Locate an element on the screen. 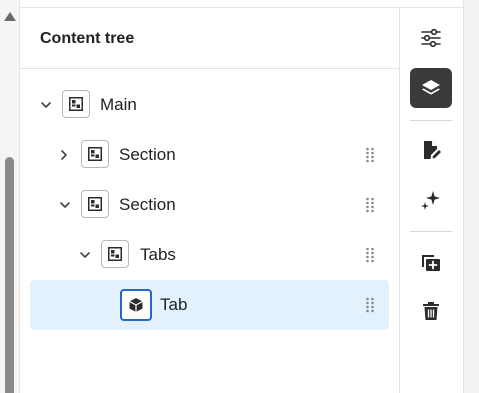  panel-header: Content tree is located at coordinates (209, 38).